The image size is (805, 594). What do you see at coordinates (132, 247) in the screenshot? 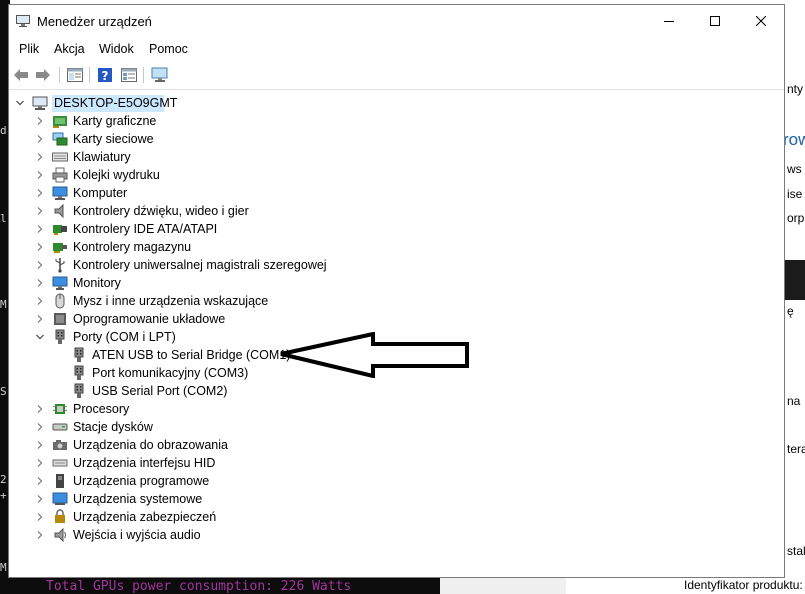
I see `tree-item-label: Kontrolery magazynu` at bounding box center [132, 247].